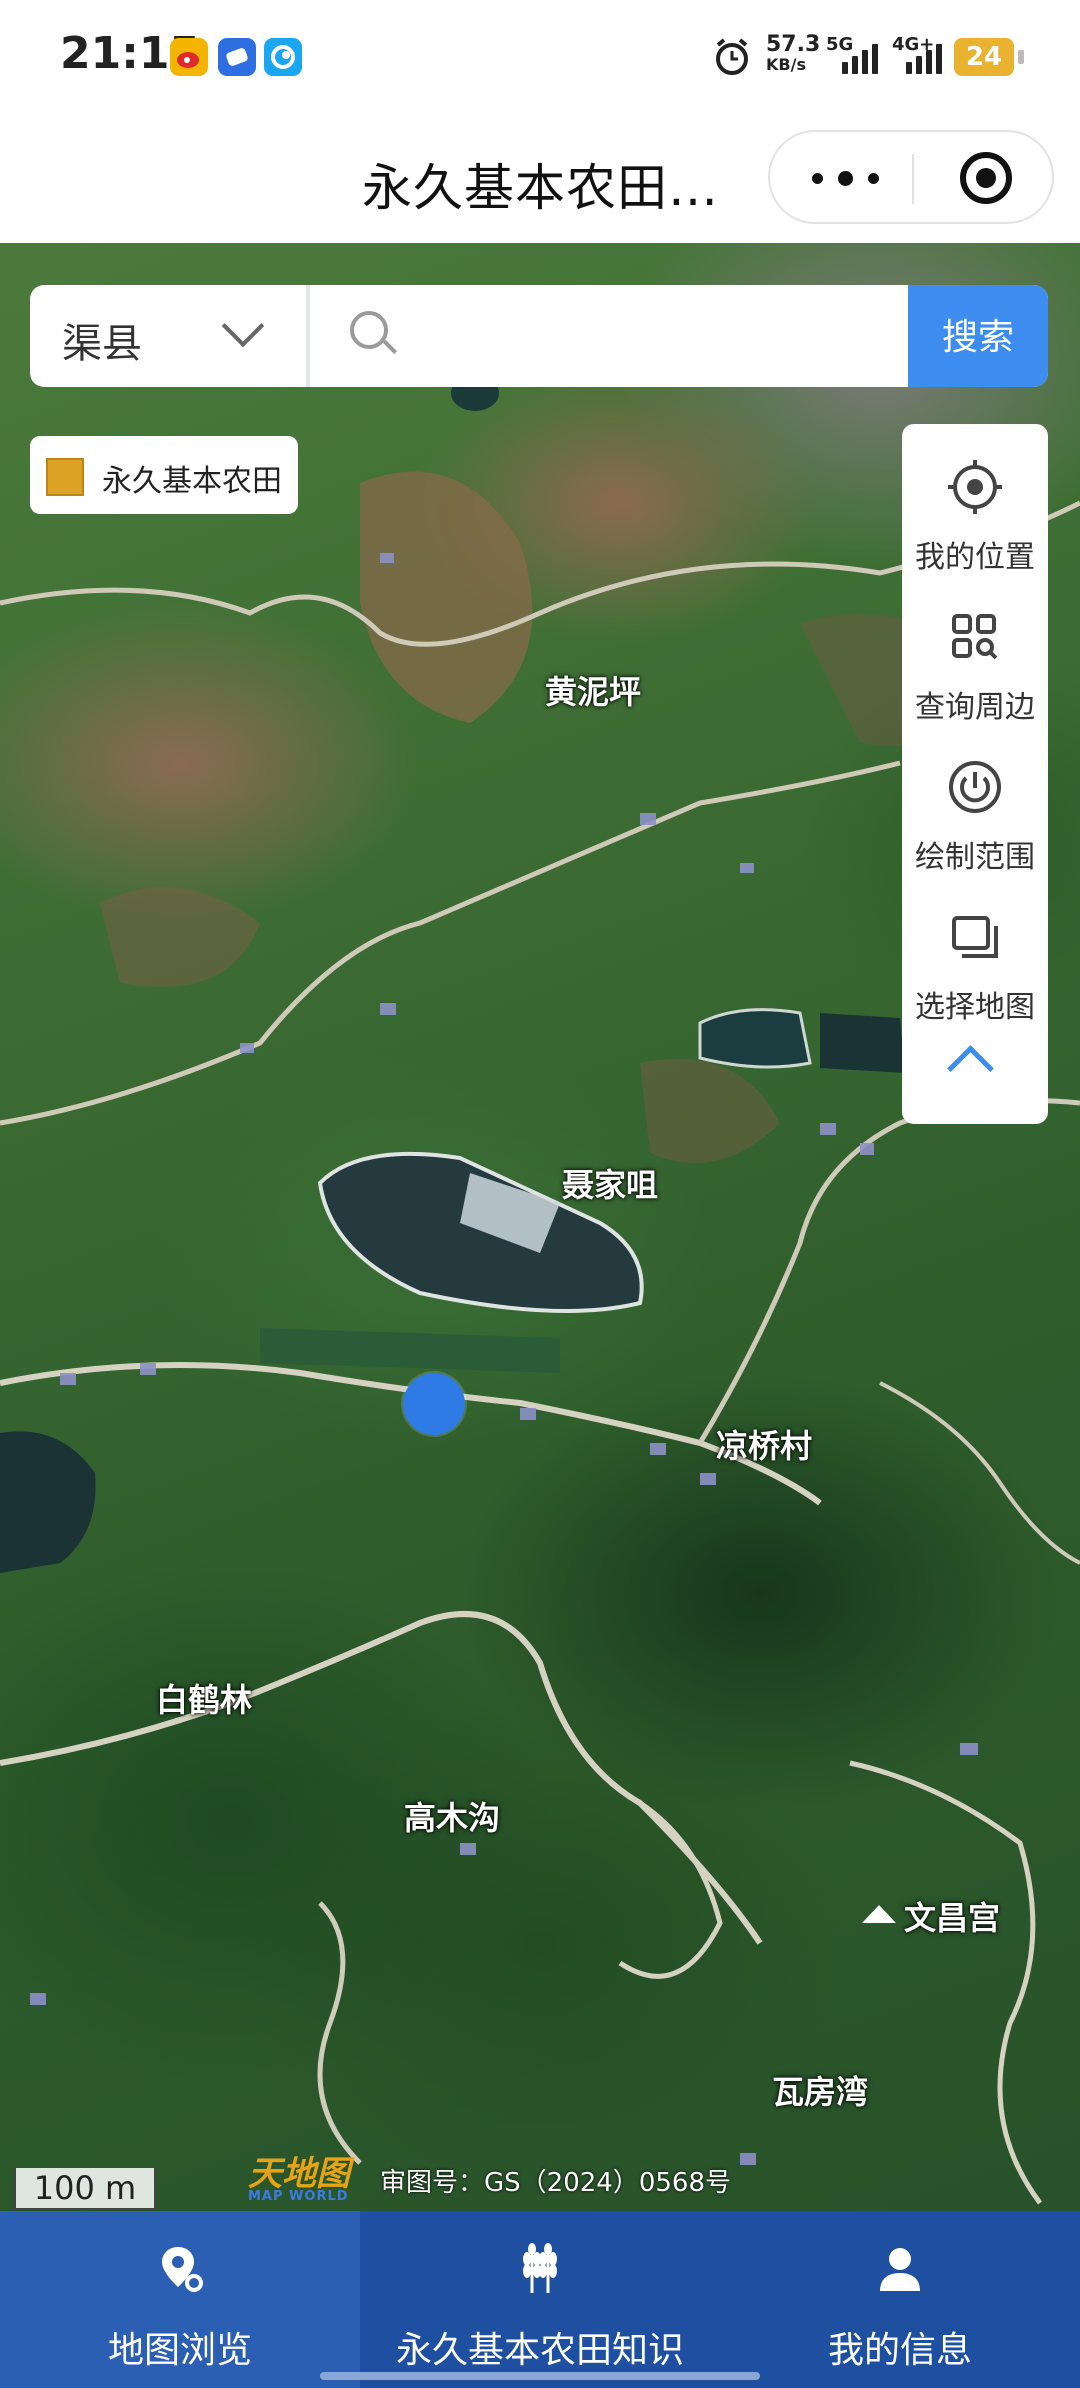  What do you see at coordinates (975, 963) in the screenshot?
I see `select-map-button: 选择地图` at bounding box center [975, 963].